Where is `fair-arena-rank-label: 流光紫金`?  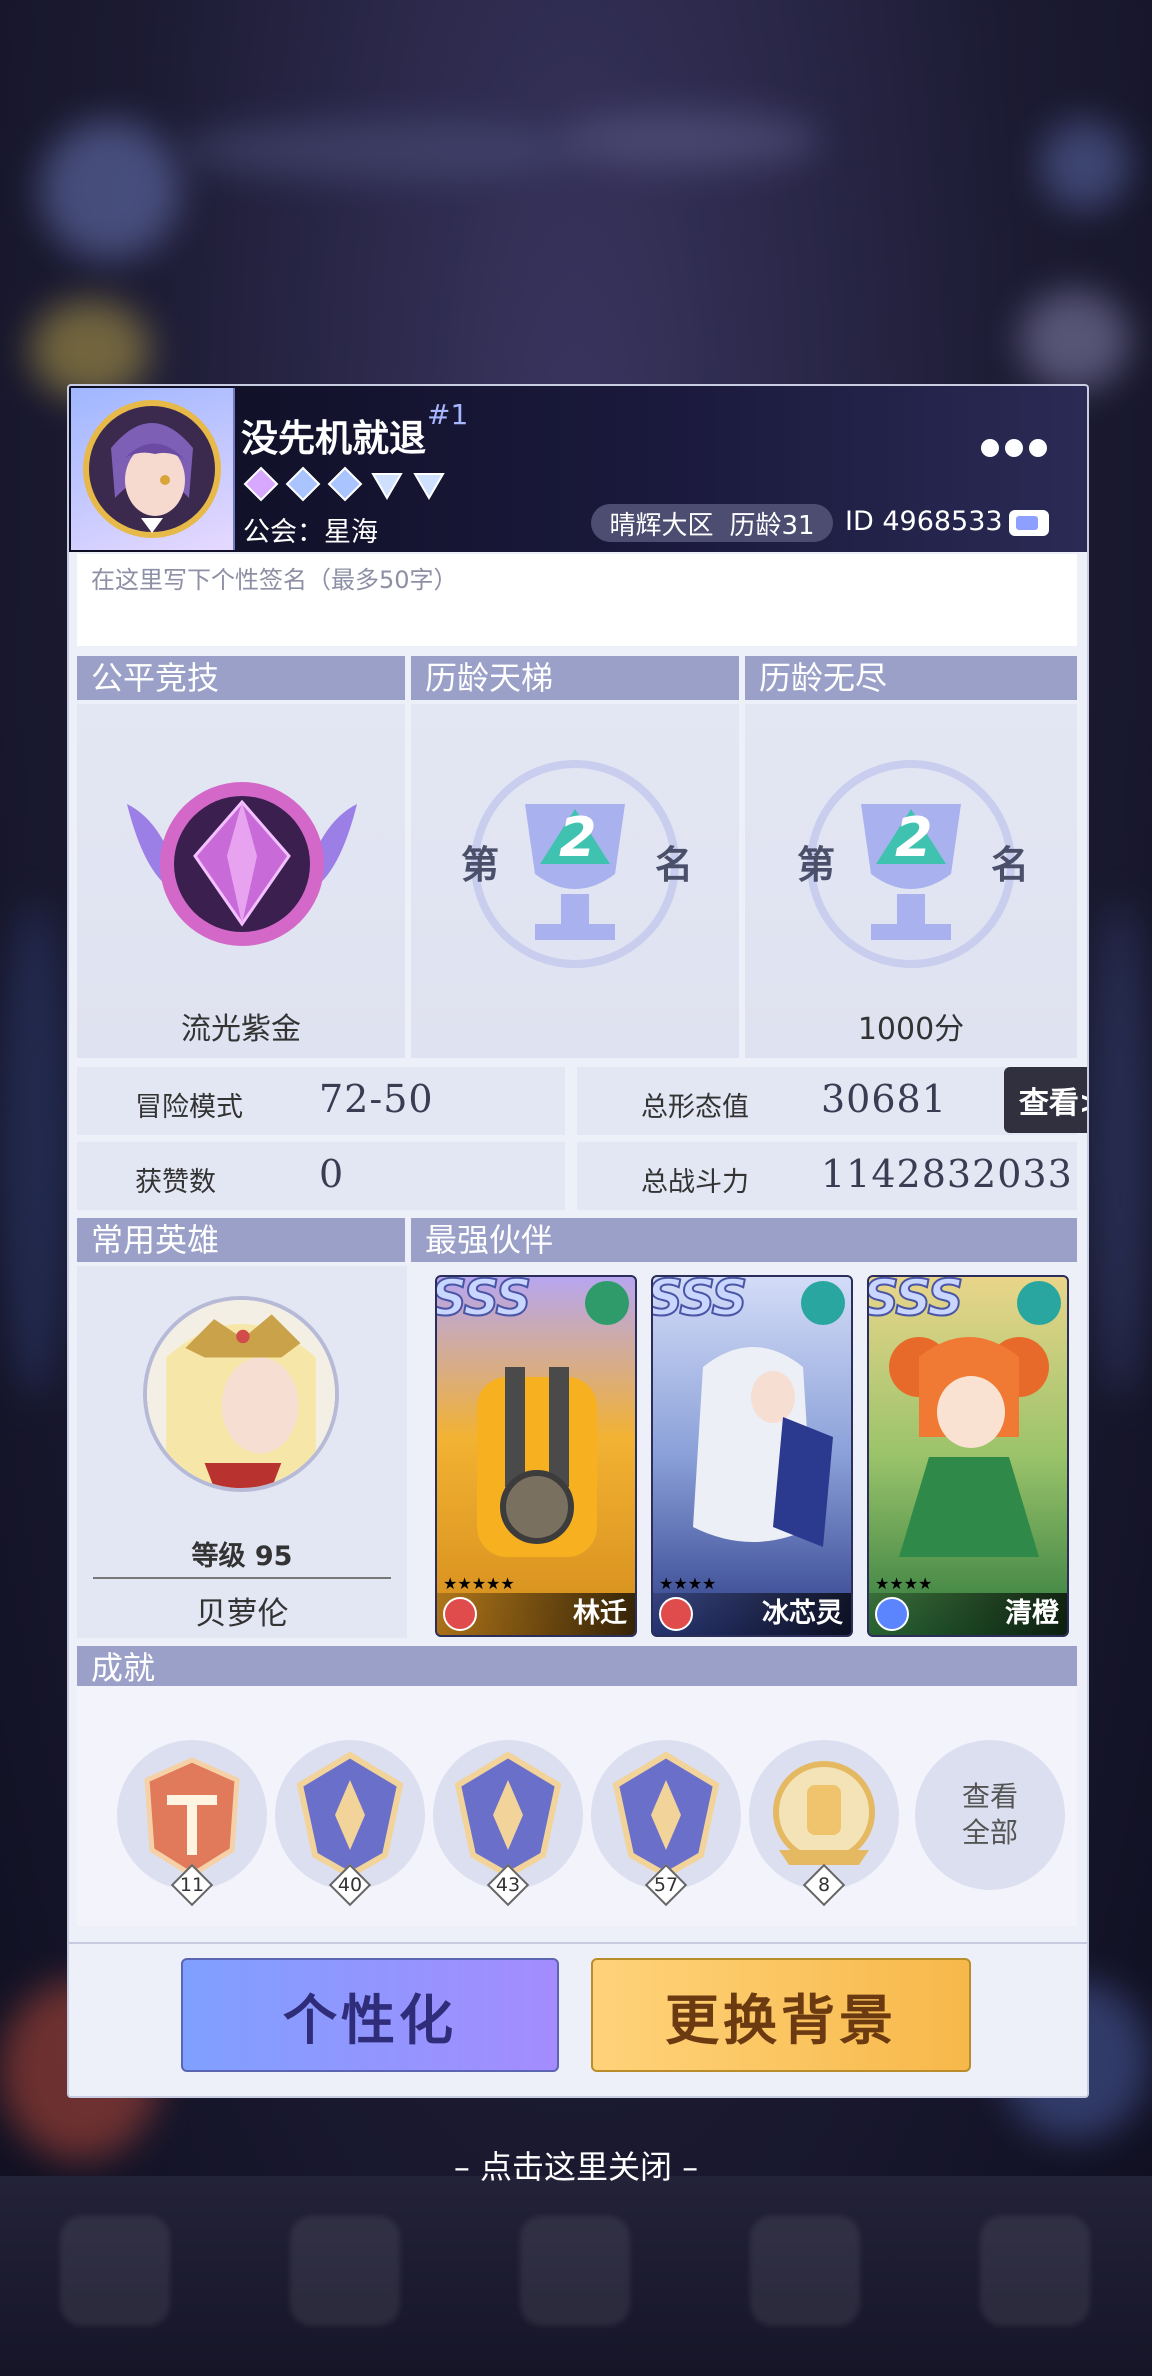 fair-arena-rank-label: 流光紫金 is located at coordinates (241, 1029).